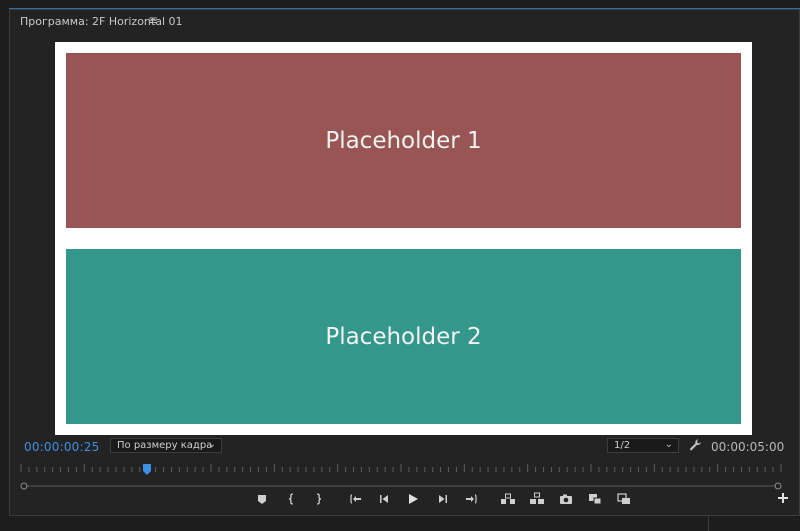  Describe the element at coordinates (401, 467) in the screenshot. I see `time-ruler` at that location.